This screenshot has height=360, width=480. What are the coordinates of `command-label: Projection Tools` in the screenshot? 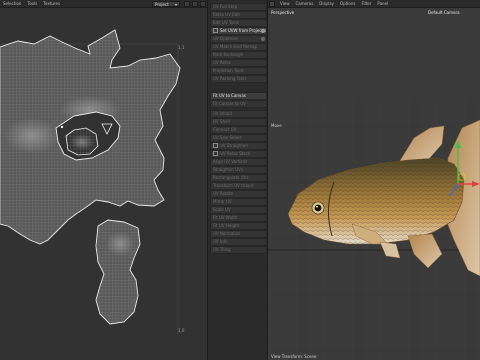 It's located at (228, 71).